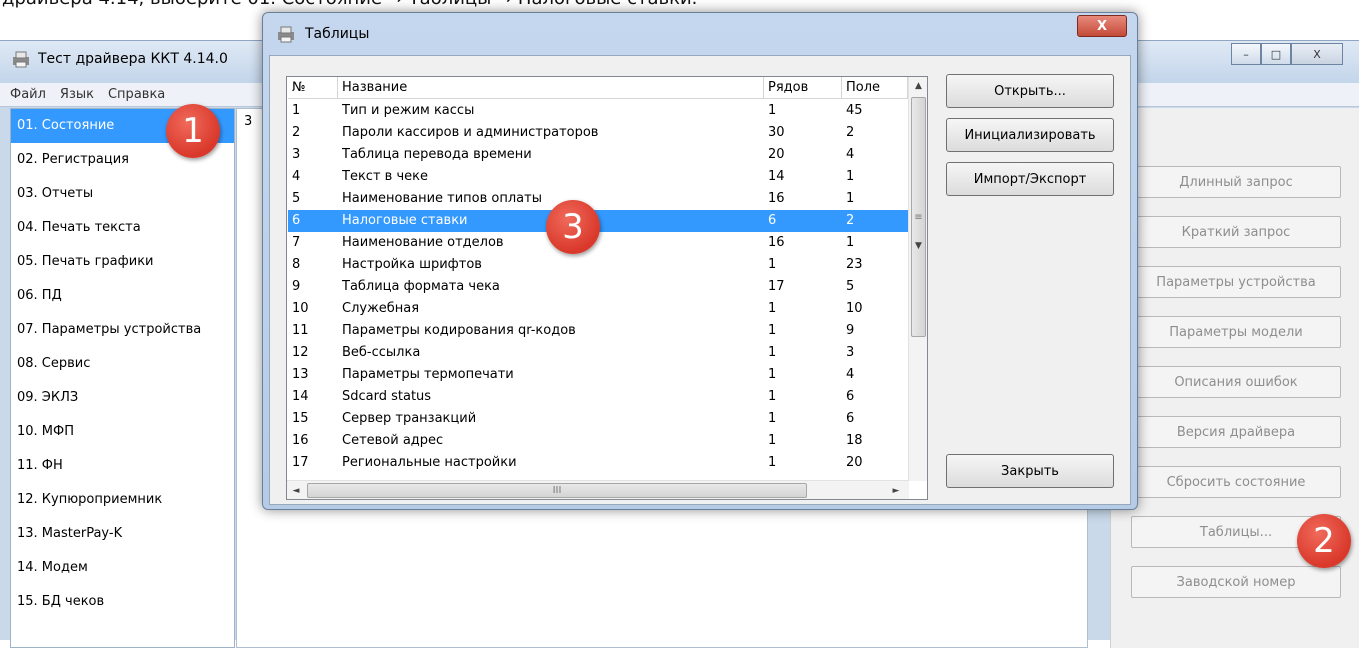 The width and height of the screenshot is (1359, 648). Describe the element at coordinates (412, 264) in the screenshot. I see `cell-name: Настройка шрифтов` at that location.